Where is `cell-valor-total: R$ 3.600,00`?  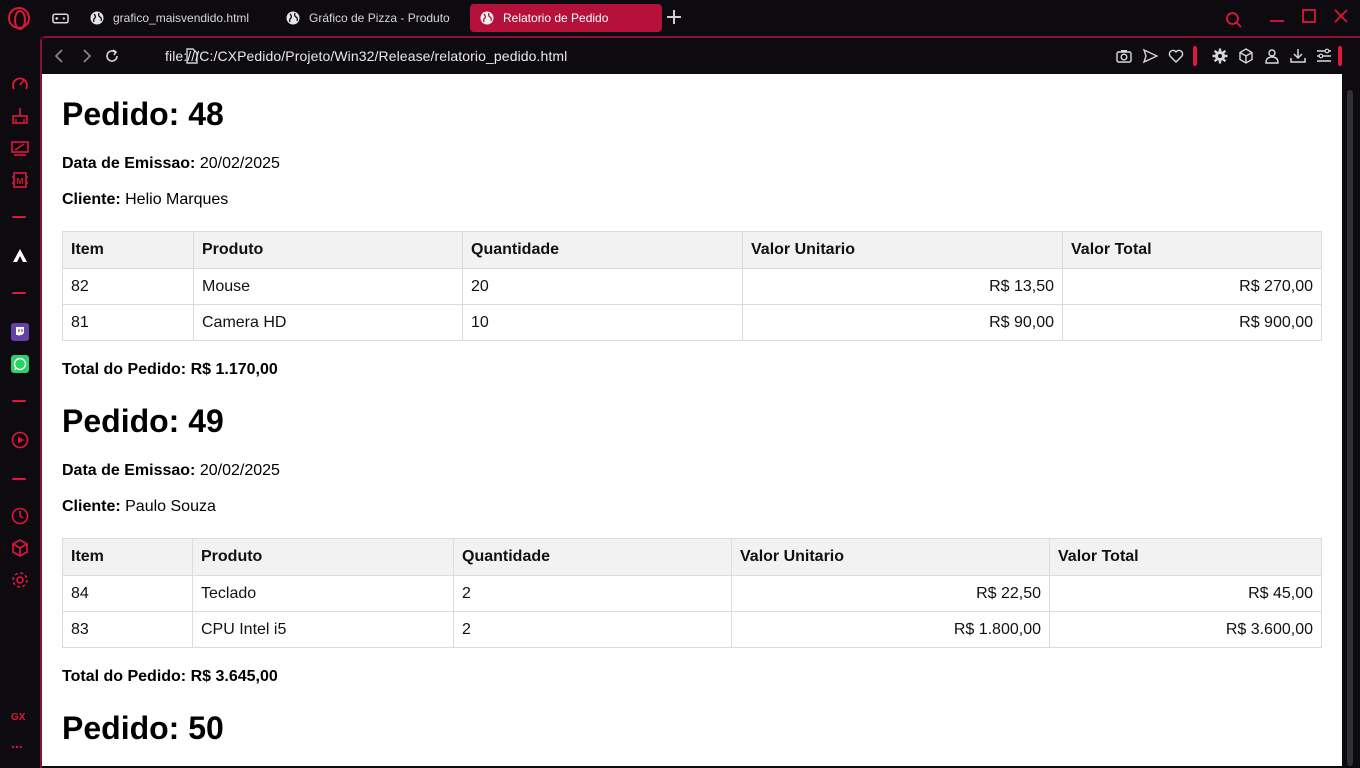
cell-valor-total: R$ 3.600,00 is located at coordinates (1185, 629).